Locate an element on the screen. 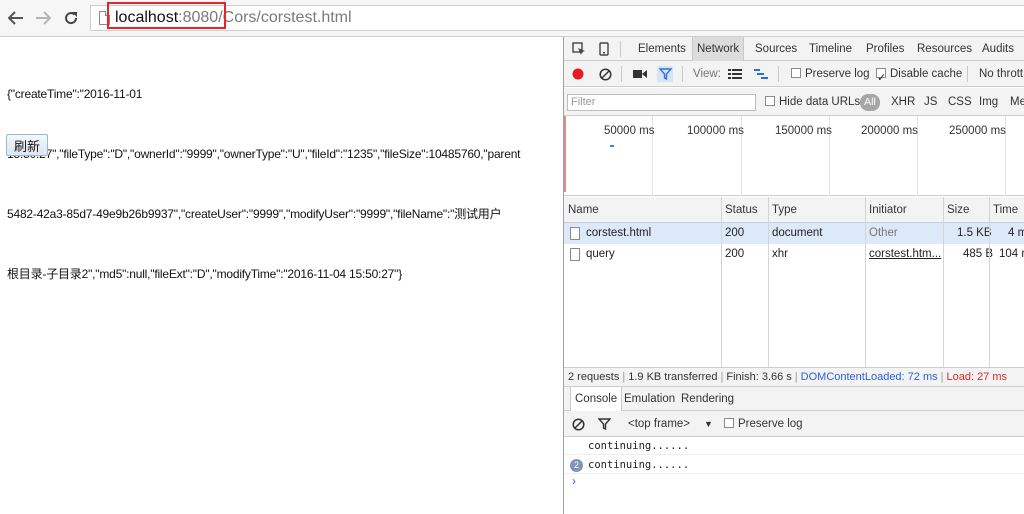 Image resolution: width=1024 pixels, height=514 pixels. column-type: Type is located at coordinates (782, 210).